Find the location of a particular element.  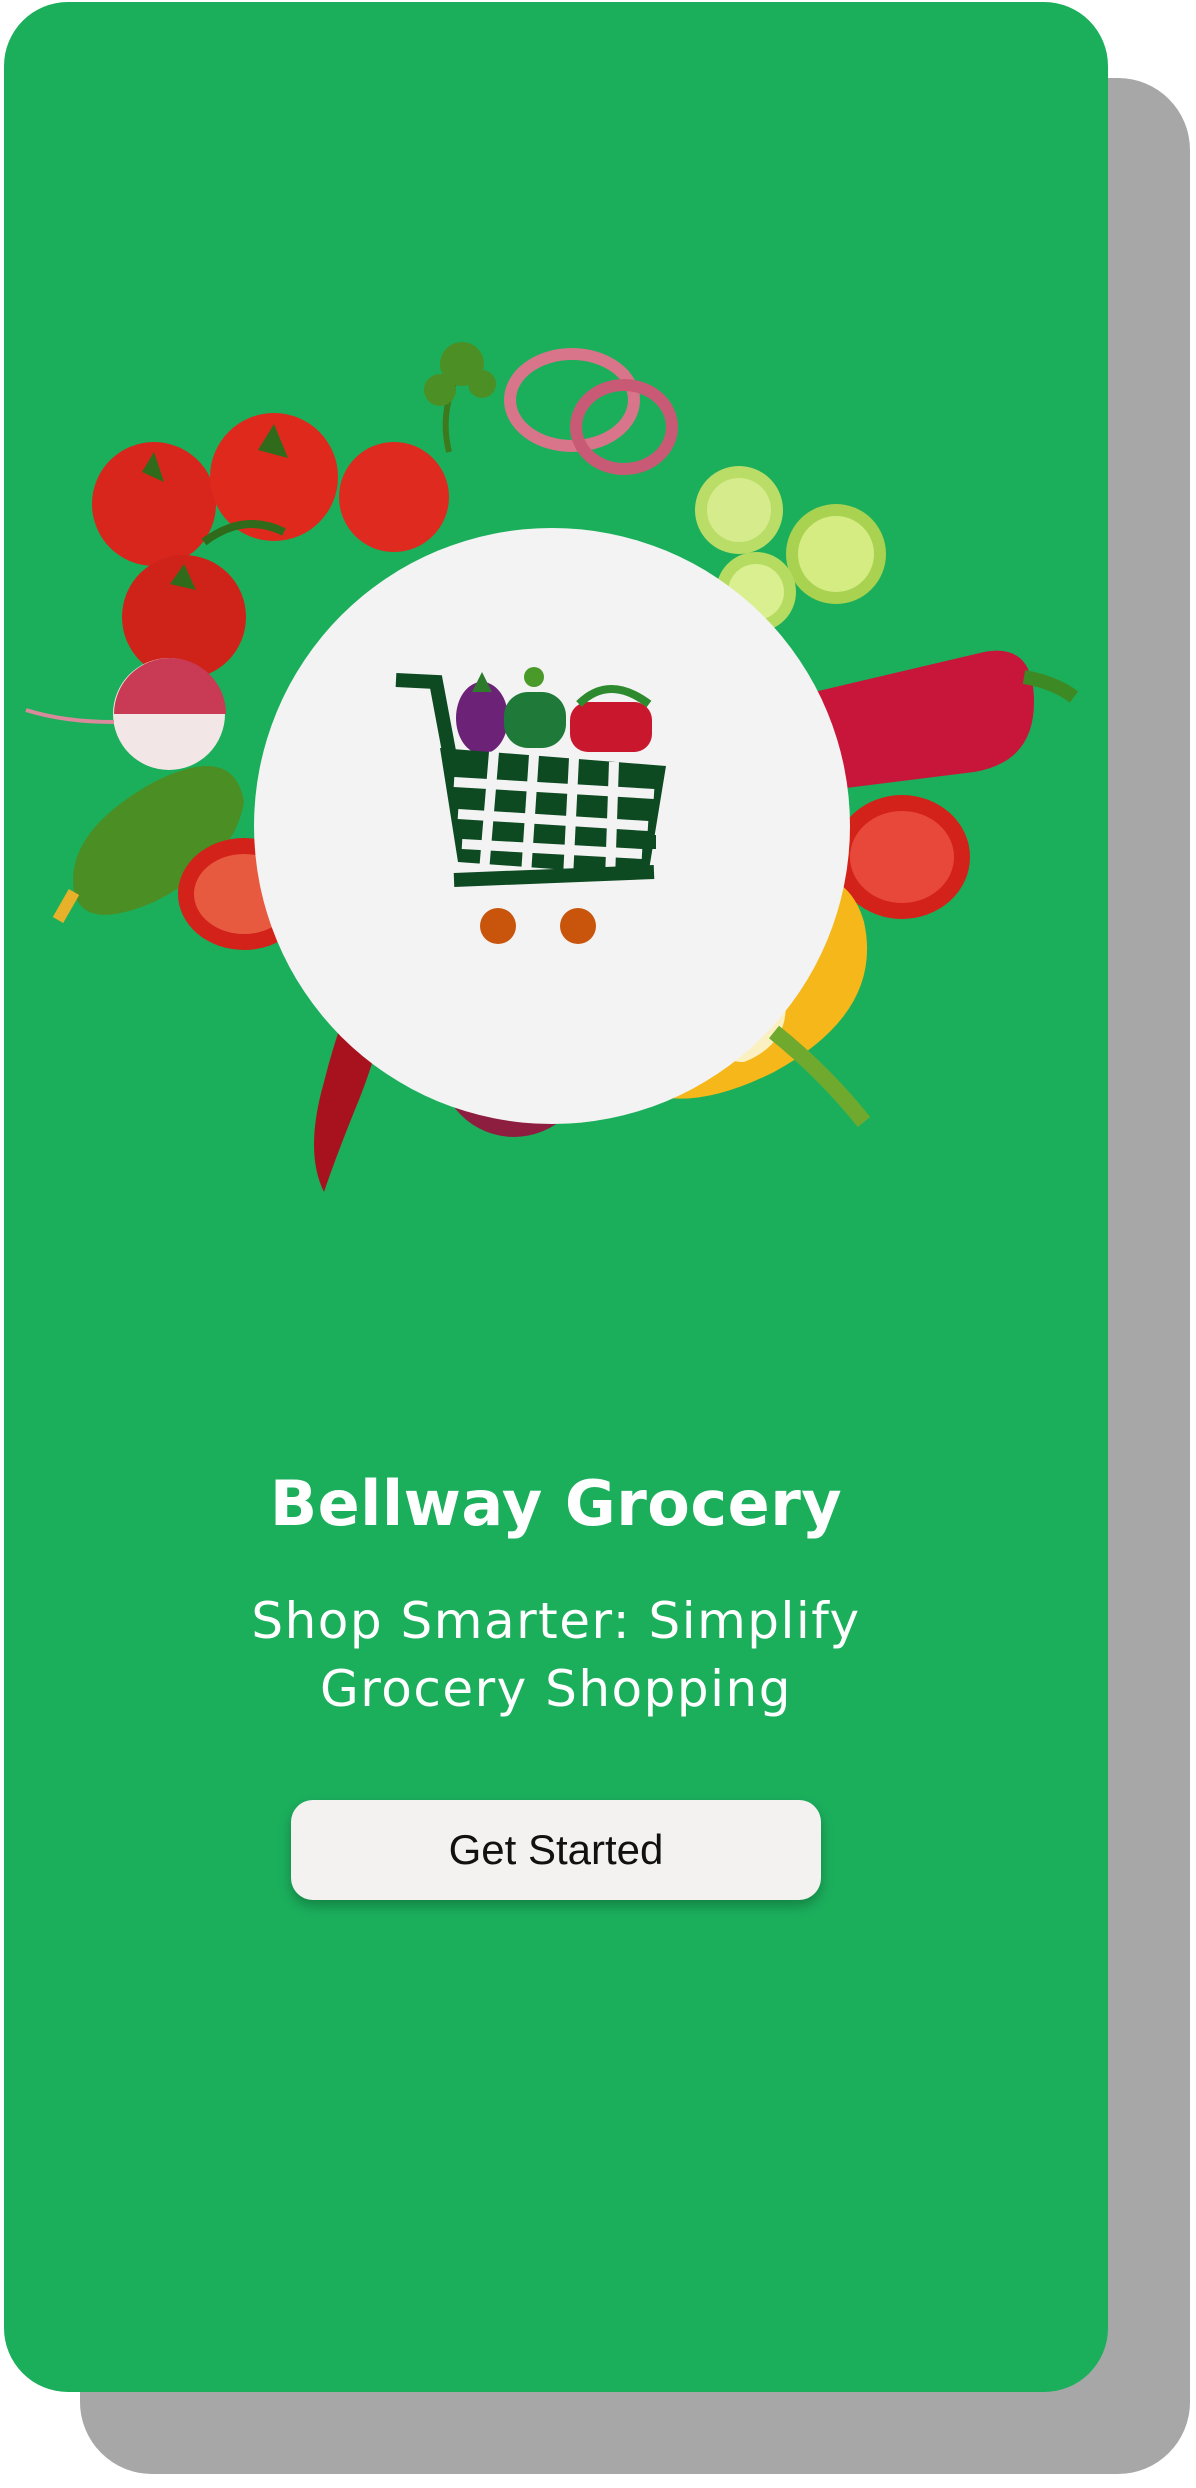

onion-rings-icon is located at coordinates (591, 411).